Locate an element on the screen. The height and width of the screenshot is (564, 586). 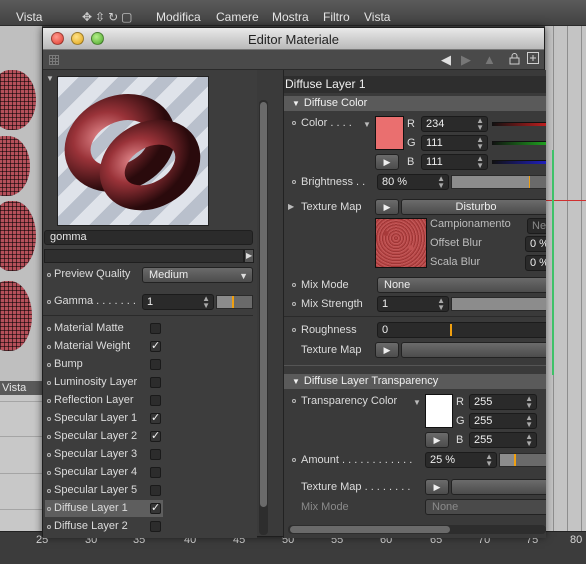
scale-blur-input: 0 % is located at coordinates (535, 263).